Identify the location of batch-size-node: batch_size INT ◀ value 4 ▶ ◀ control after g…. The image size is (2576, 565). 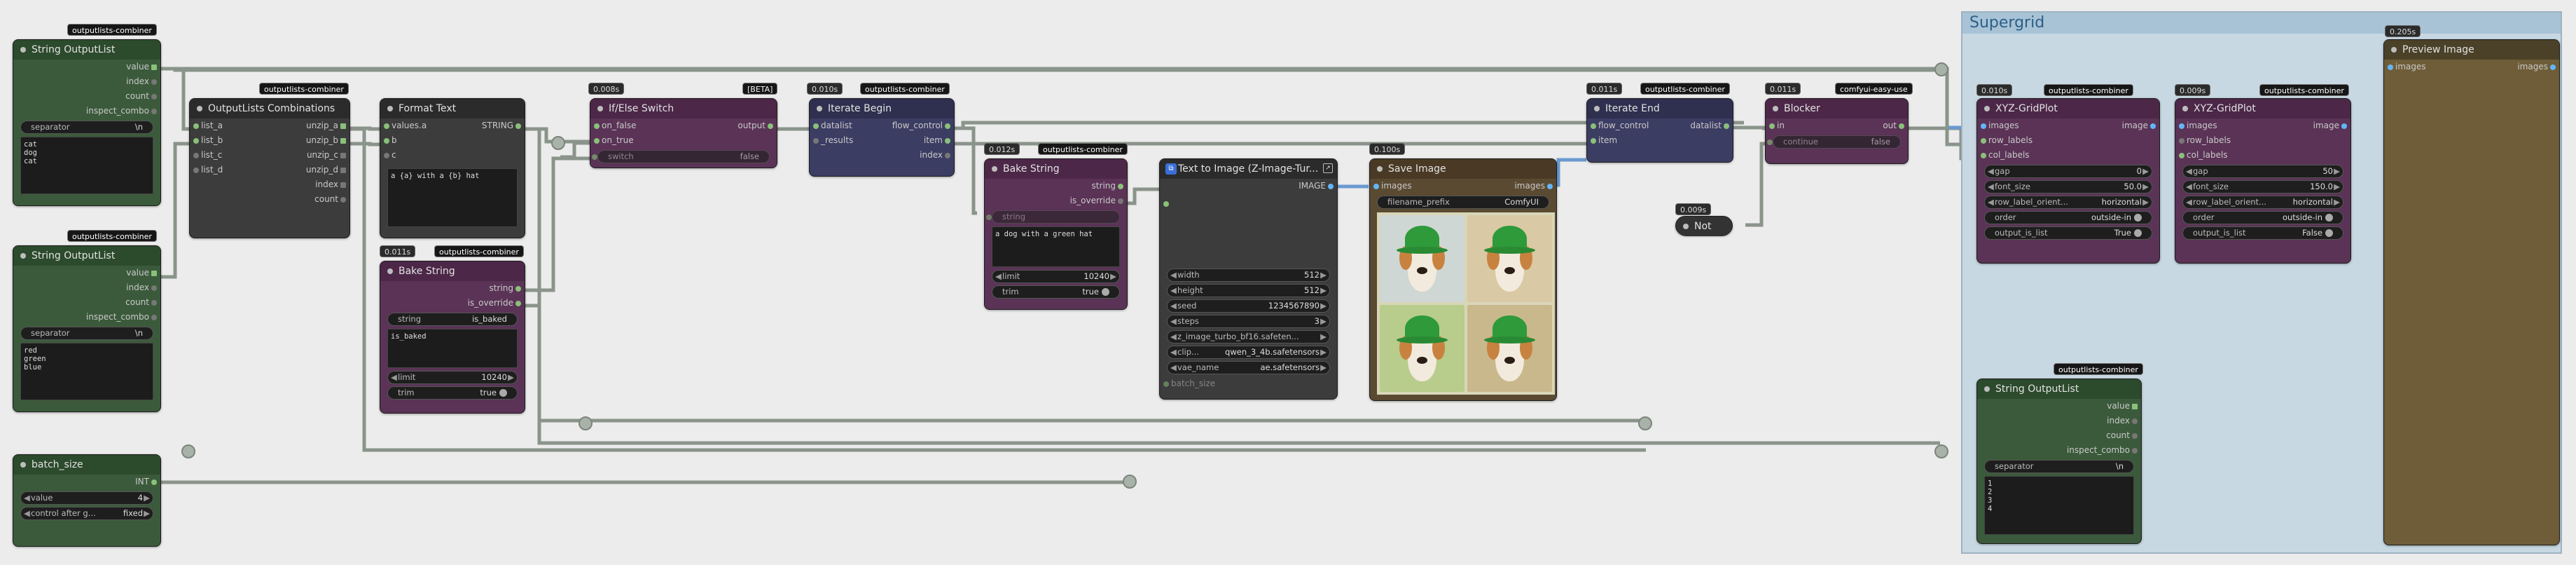
(87, 500).